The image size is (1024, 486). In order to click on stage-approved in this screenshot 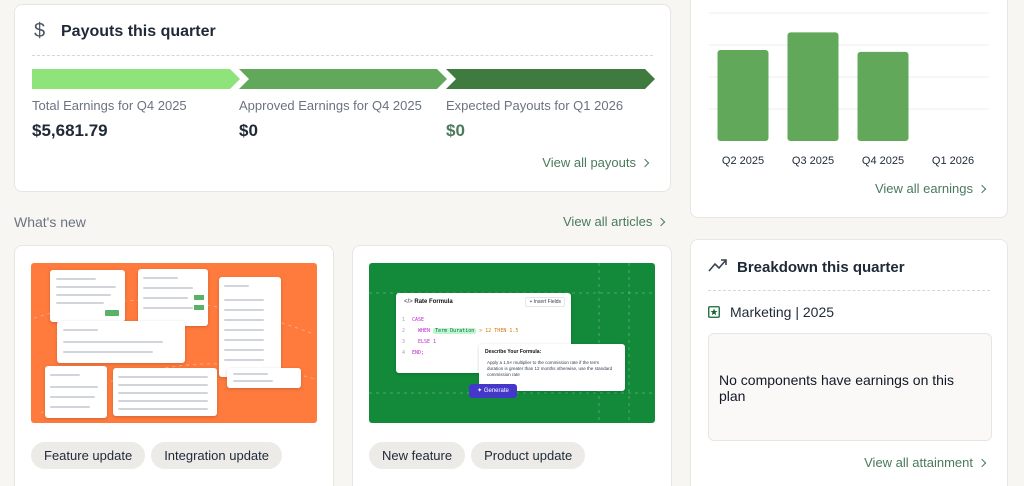, I will do `click(343, 79)`.